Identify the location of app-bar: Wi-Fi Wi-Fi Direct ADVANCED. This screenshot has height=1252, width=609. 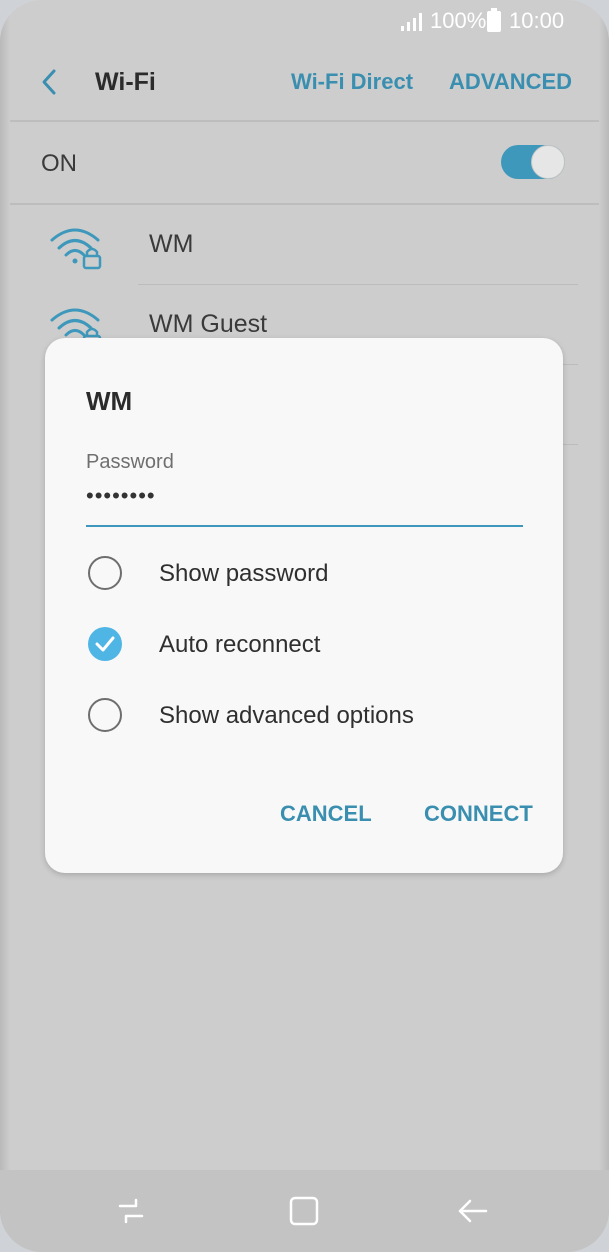
(304, 82).